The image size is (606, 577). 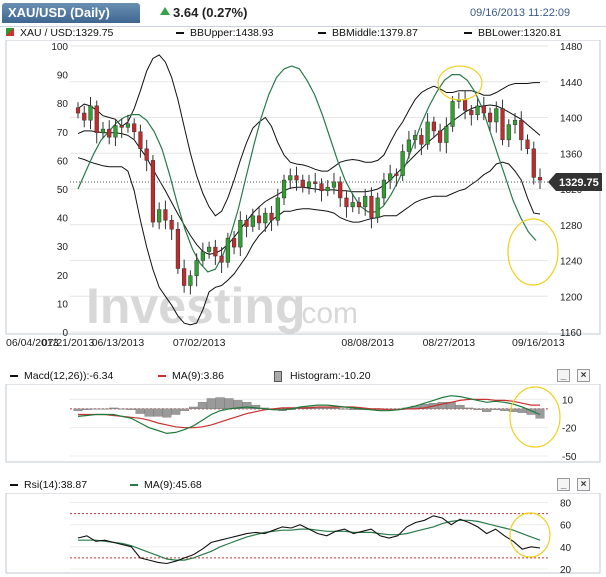 I want to click on legend-bb-lower: BBLower:1320.81, so click(x=520, y=33).